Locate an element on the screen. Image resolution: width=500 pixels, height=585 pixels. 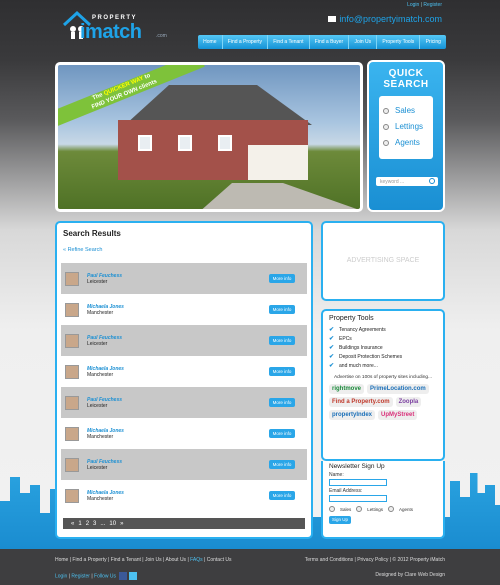
register-link: Register is located at coordinates (432, 5).